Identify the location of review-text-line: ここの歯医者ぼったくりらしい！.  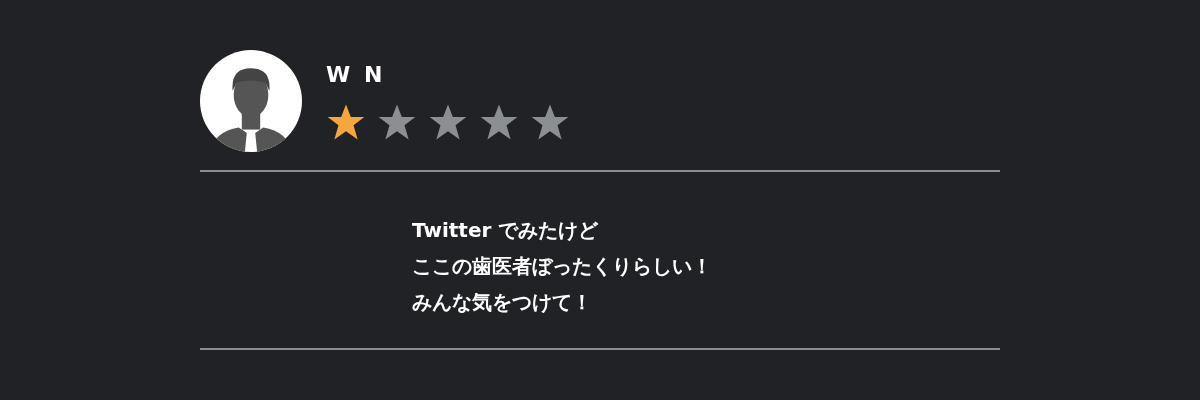
(562, 266).